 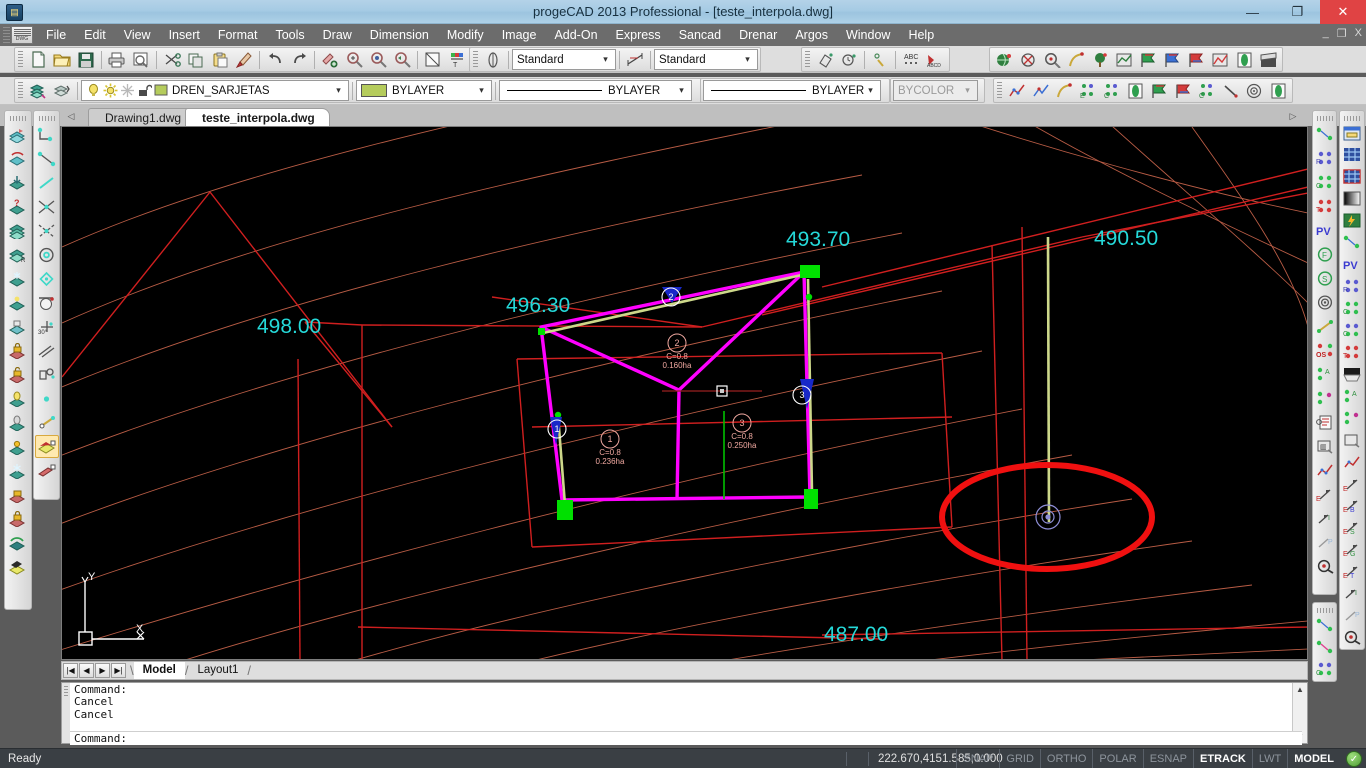 What do you see at coordinates (1196, 59) in the screenshot?
I see `flag-red-icon` at bounding box center [1196, 59].